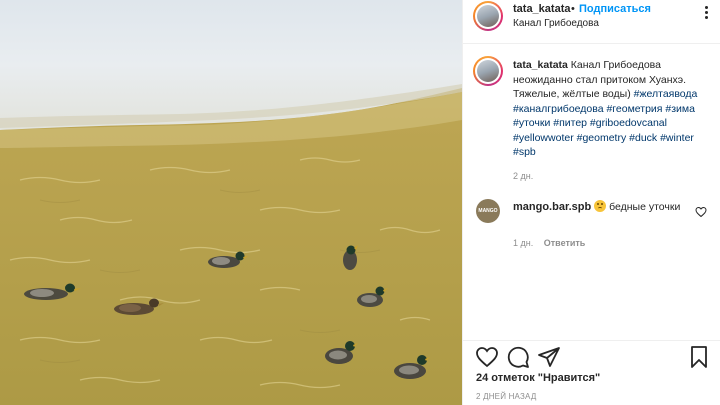 This screenshot has width=720, height=405. I want to click on author-avatar, so click(488, 16).